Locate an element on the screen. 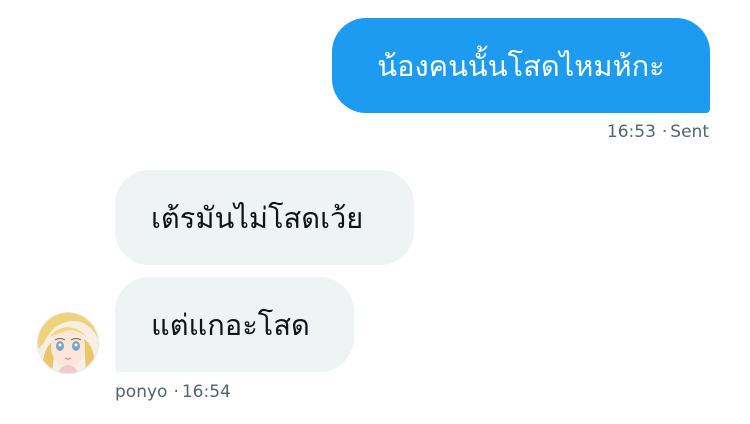 The width and height of the screenshot is (750, 424). sender-name: ponyo is located at coordinates (141, 392).